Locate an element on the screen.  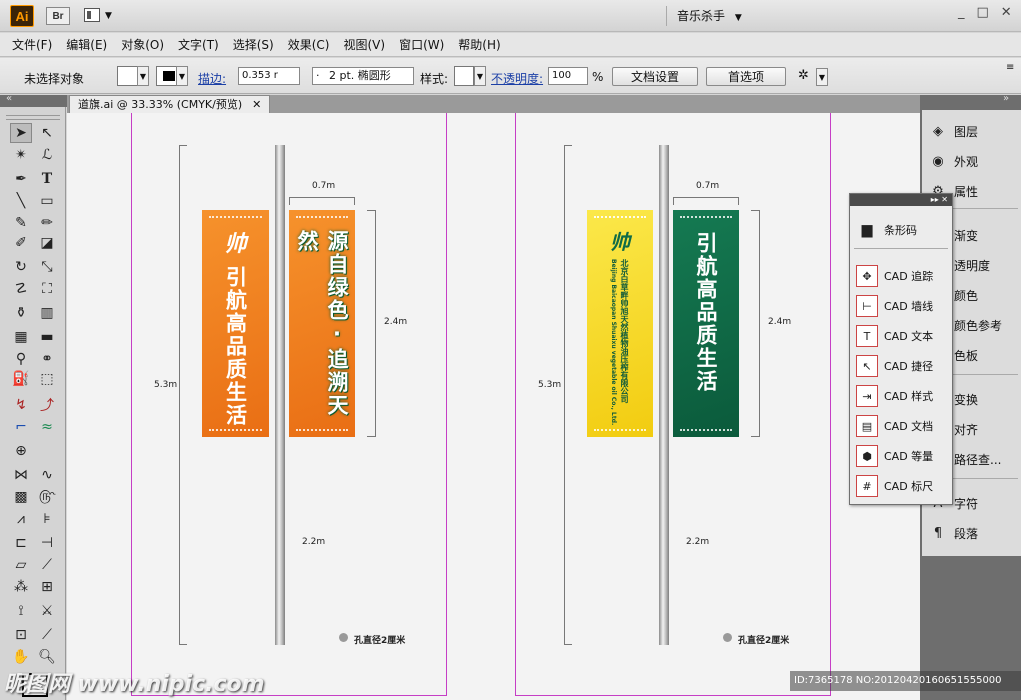
cad-equal-button: ⬢ CAD 等量 is located at coordinates (903, 456).